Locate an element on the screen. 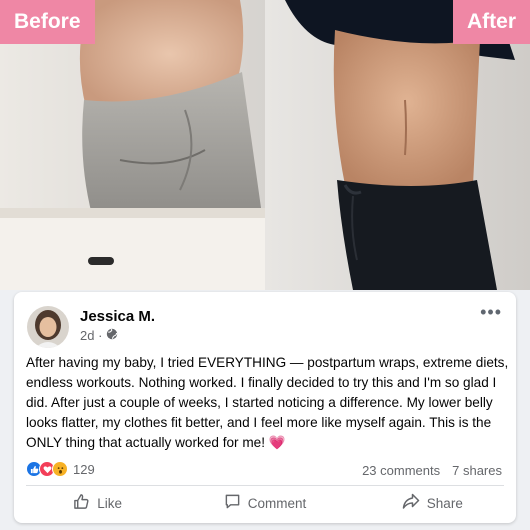 The width and height of the screenshot is (530, 530). wow-reaction-icon is located at coordinates (60, 469).